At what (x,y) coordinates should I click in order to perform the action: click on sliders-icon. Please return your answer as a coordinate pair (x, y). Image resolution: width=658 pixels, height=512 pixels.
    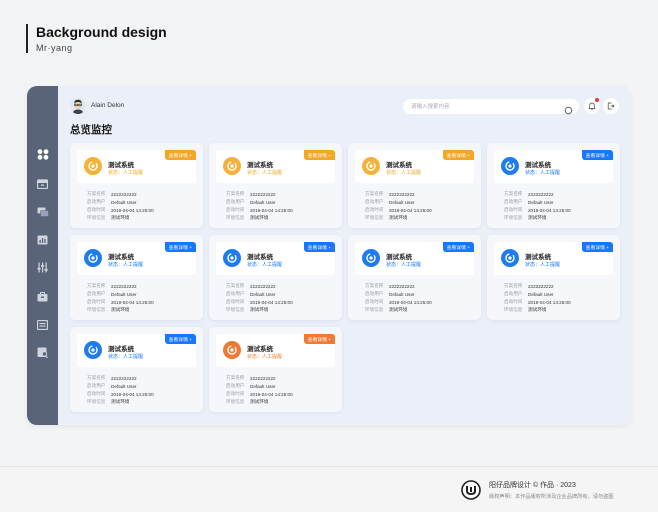
    Looking at the image, I should click on (42, 267).